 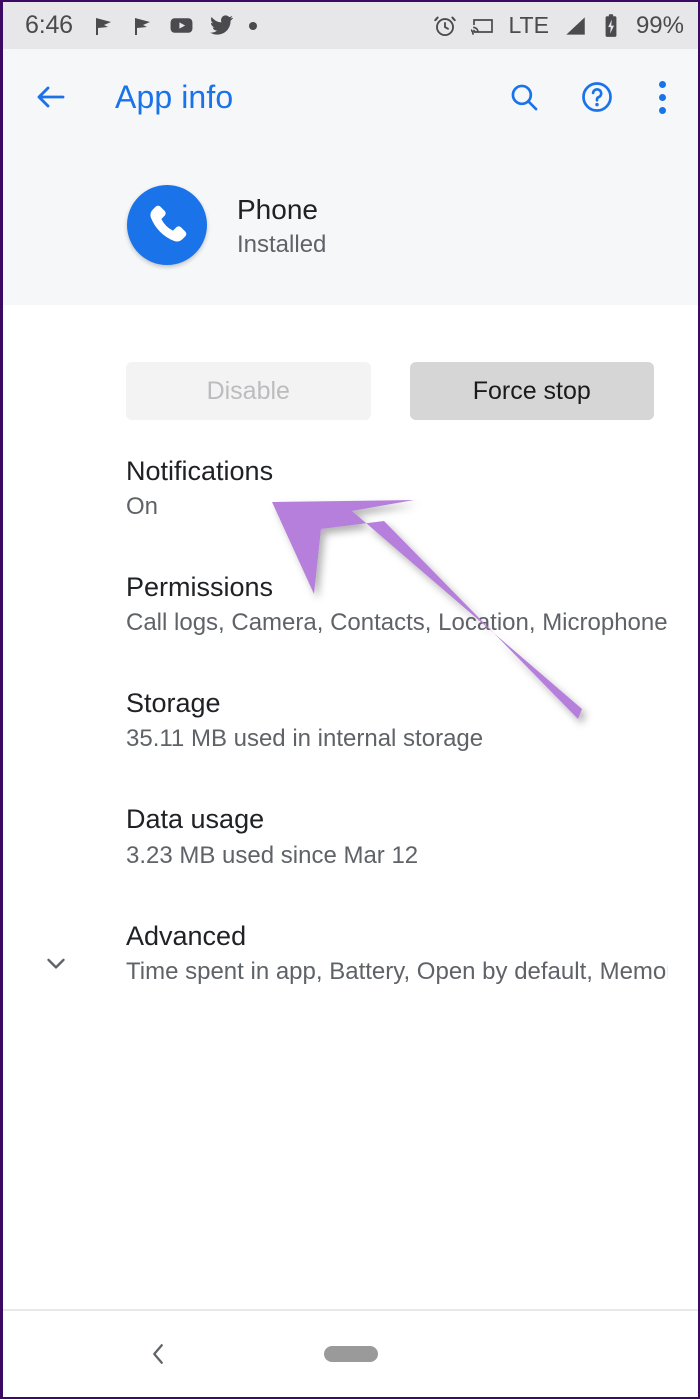 I want to click on app-name: Phone, so click(x=277, y=209).